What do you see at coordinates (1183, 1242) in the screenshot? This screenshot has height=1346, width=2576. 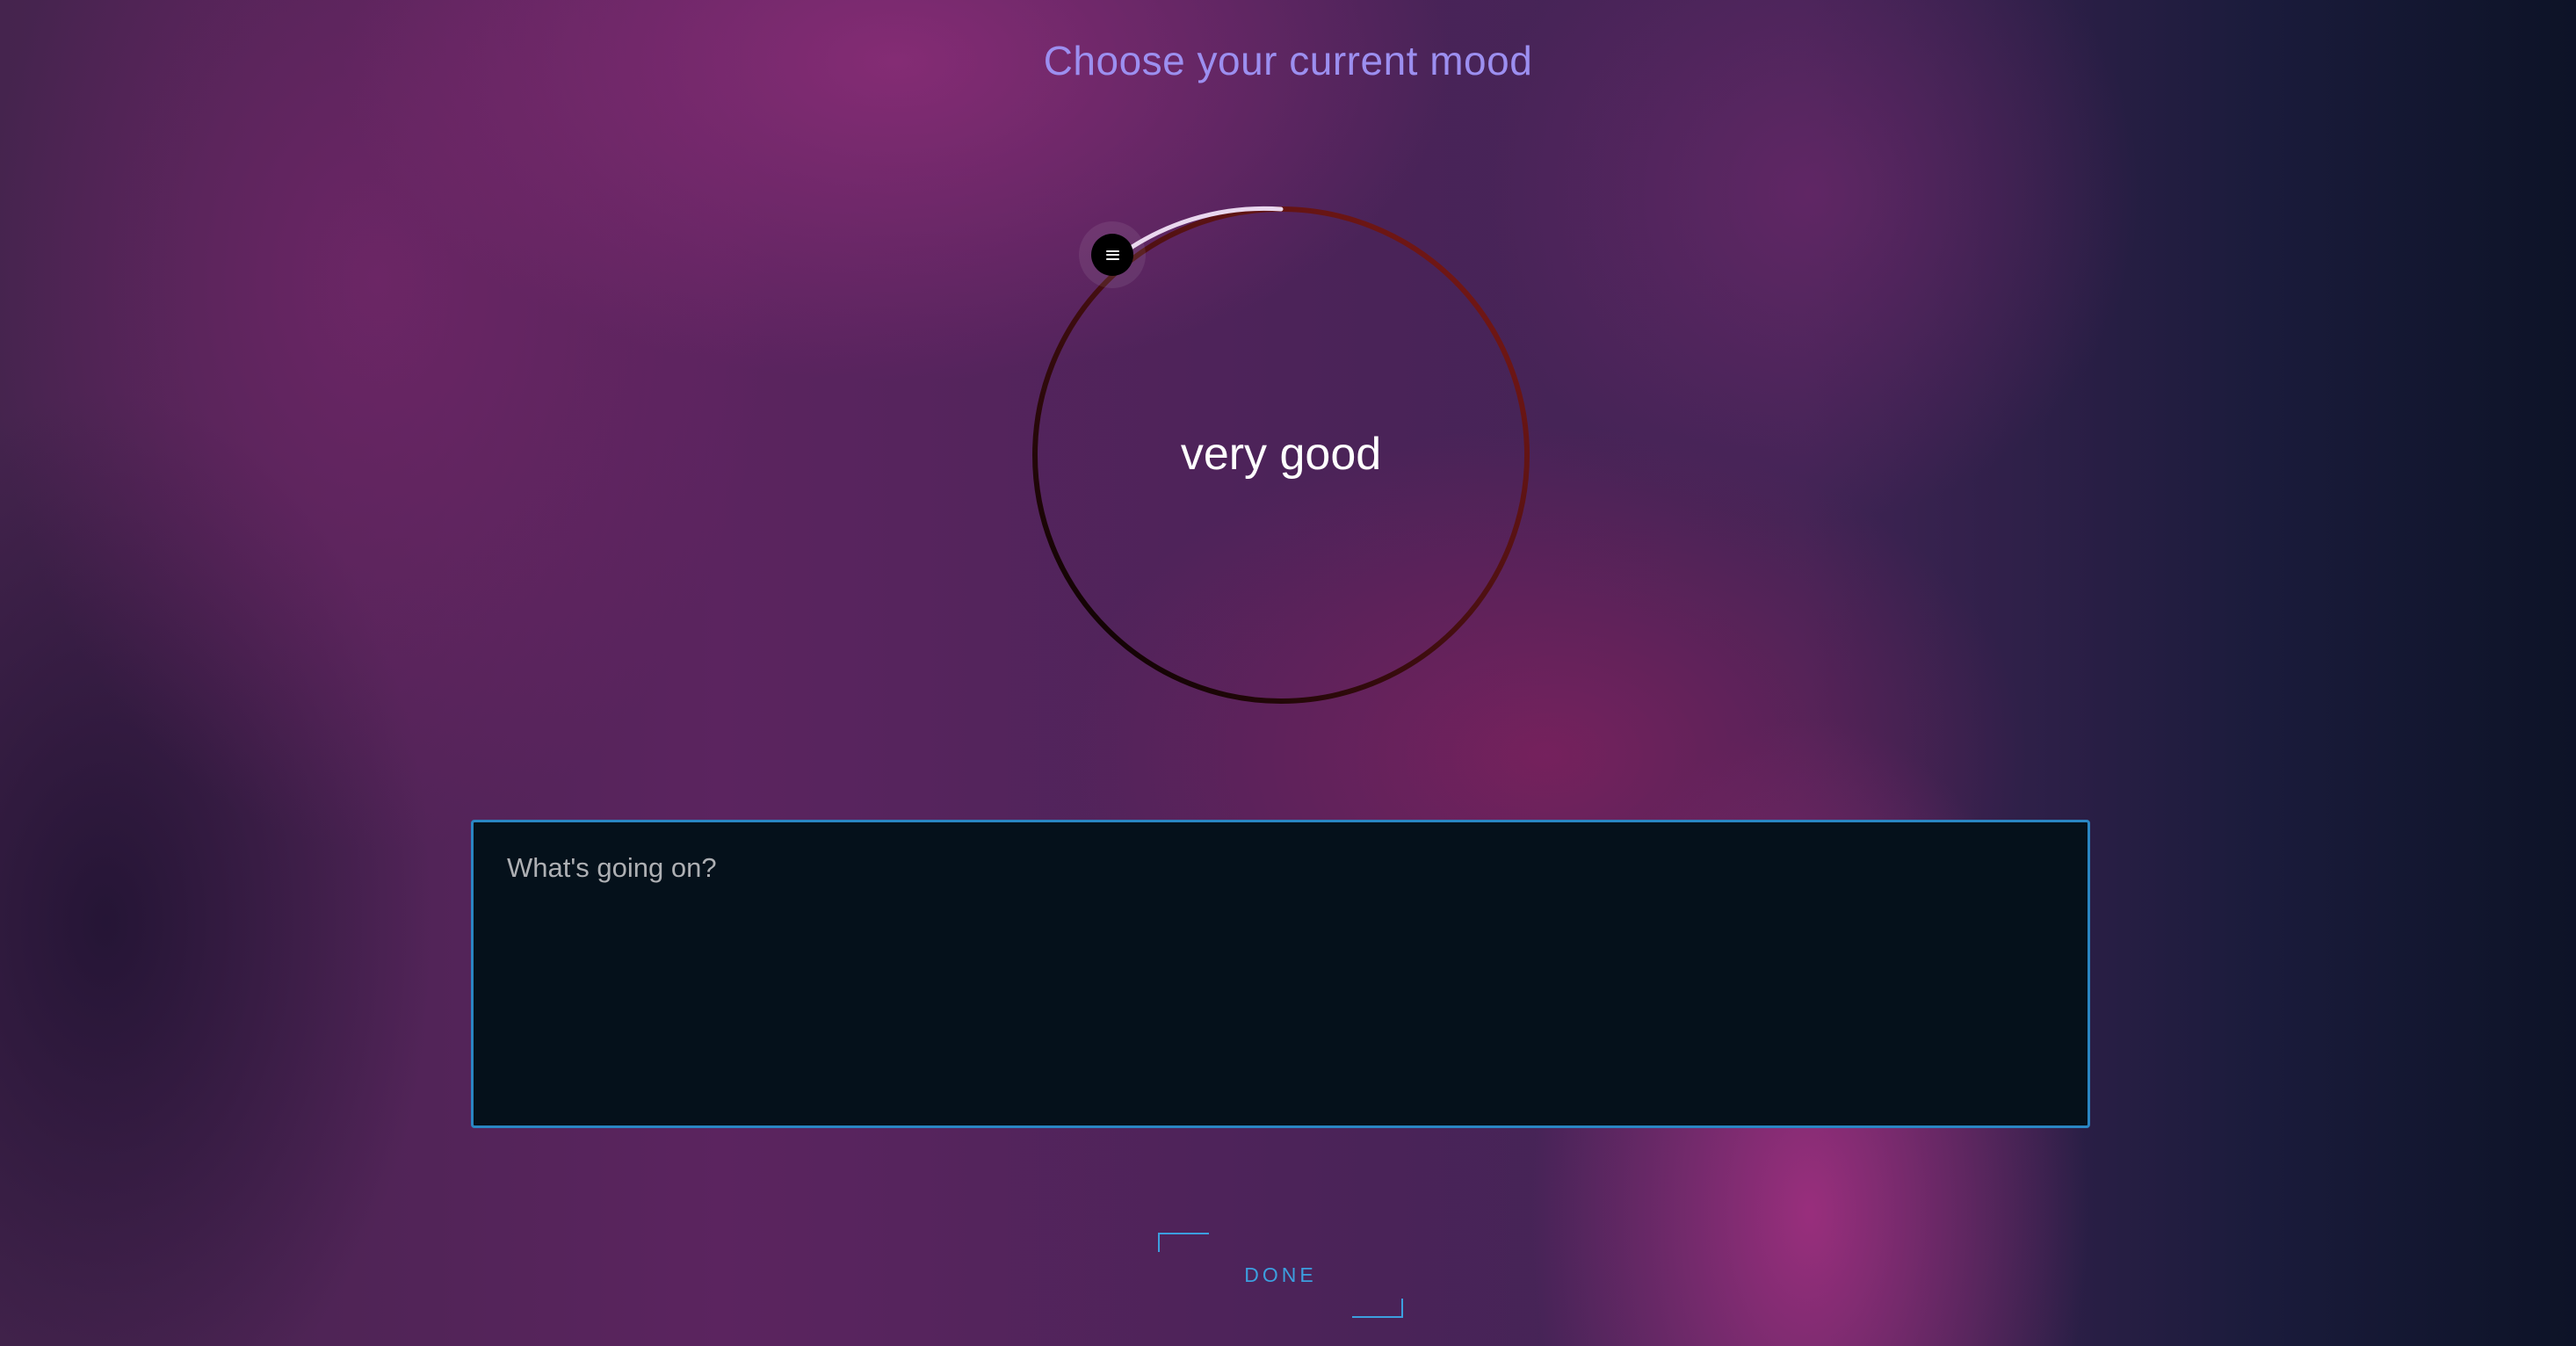 I see `done-button-corner-top-left` at bounding box center [1183, 1242].